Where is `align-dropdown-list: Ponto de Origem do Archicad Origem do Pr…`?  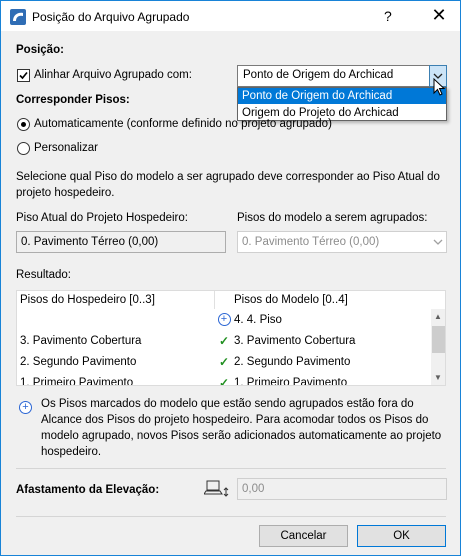 align-dropdown-list: Ponto de Origem do Archicad Origem do Pr… is located at coordinates (342, 104).